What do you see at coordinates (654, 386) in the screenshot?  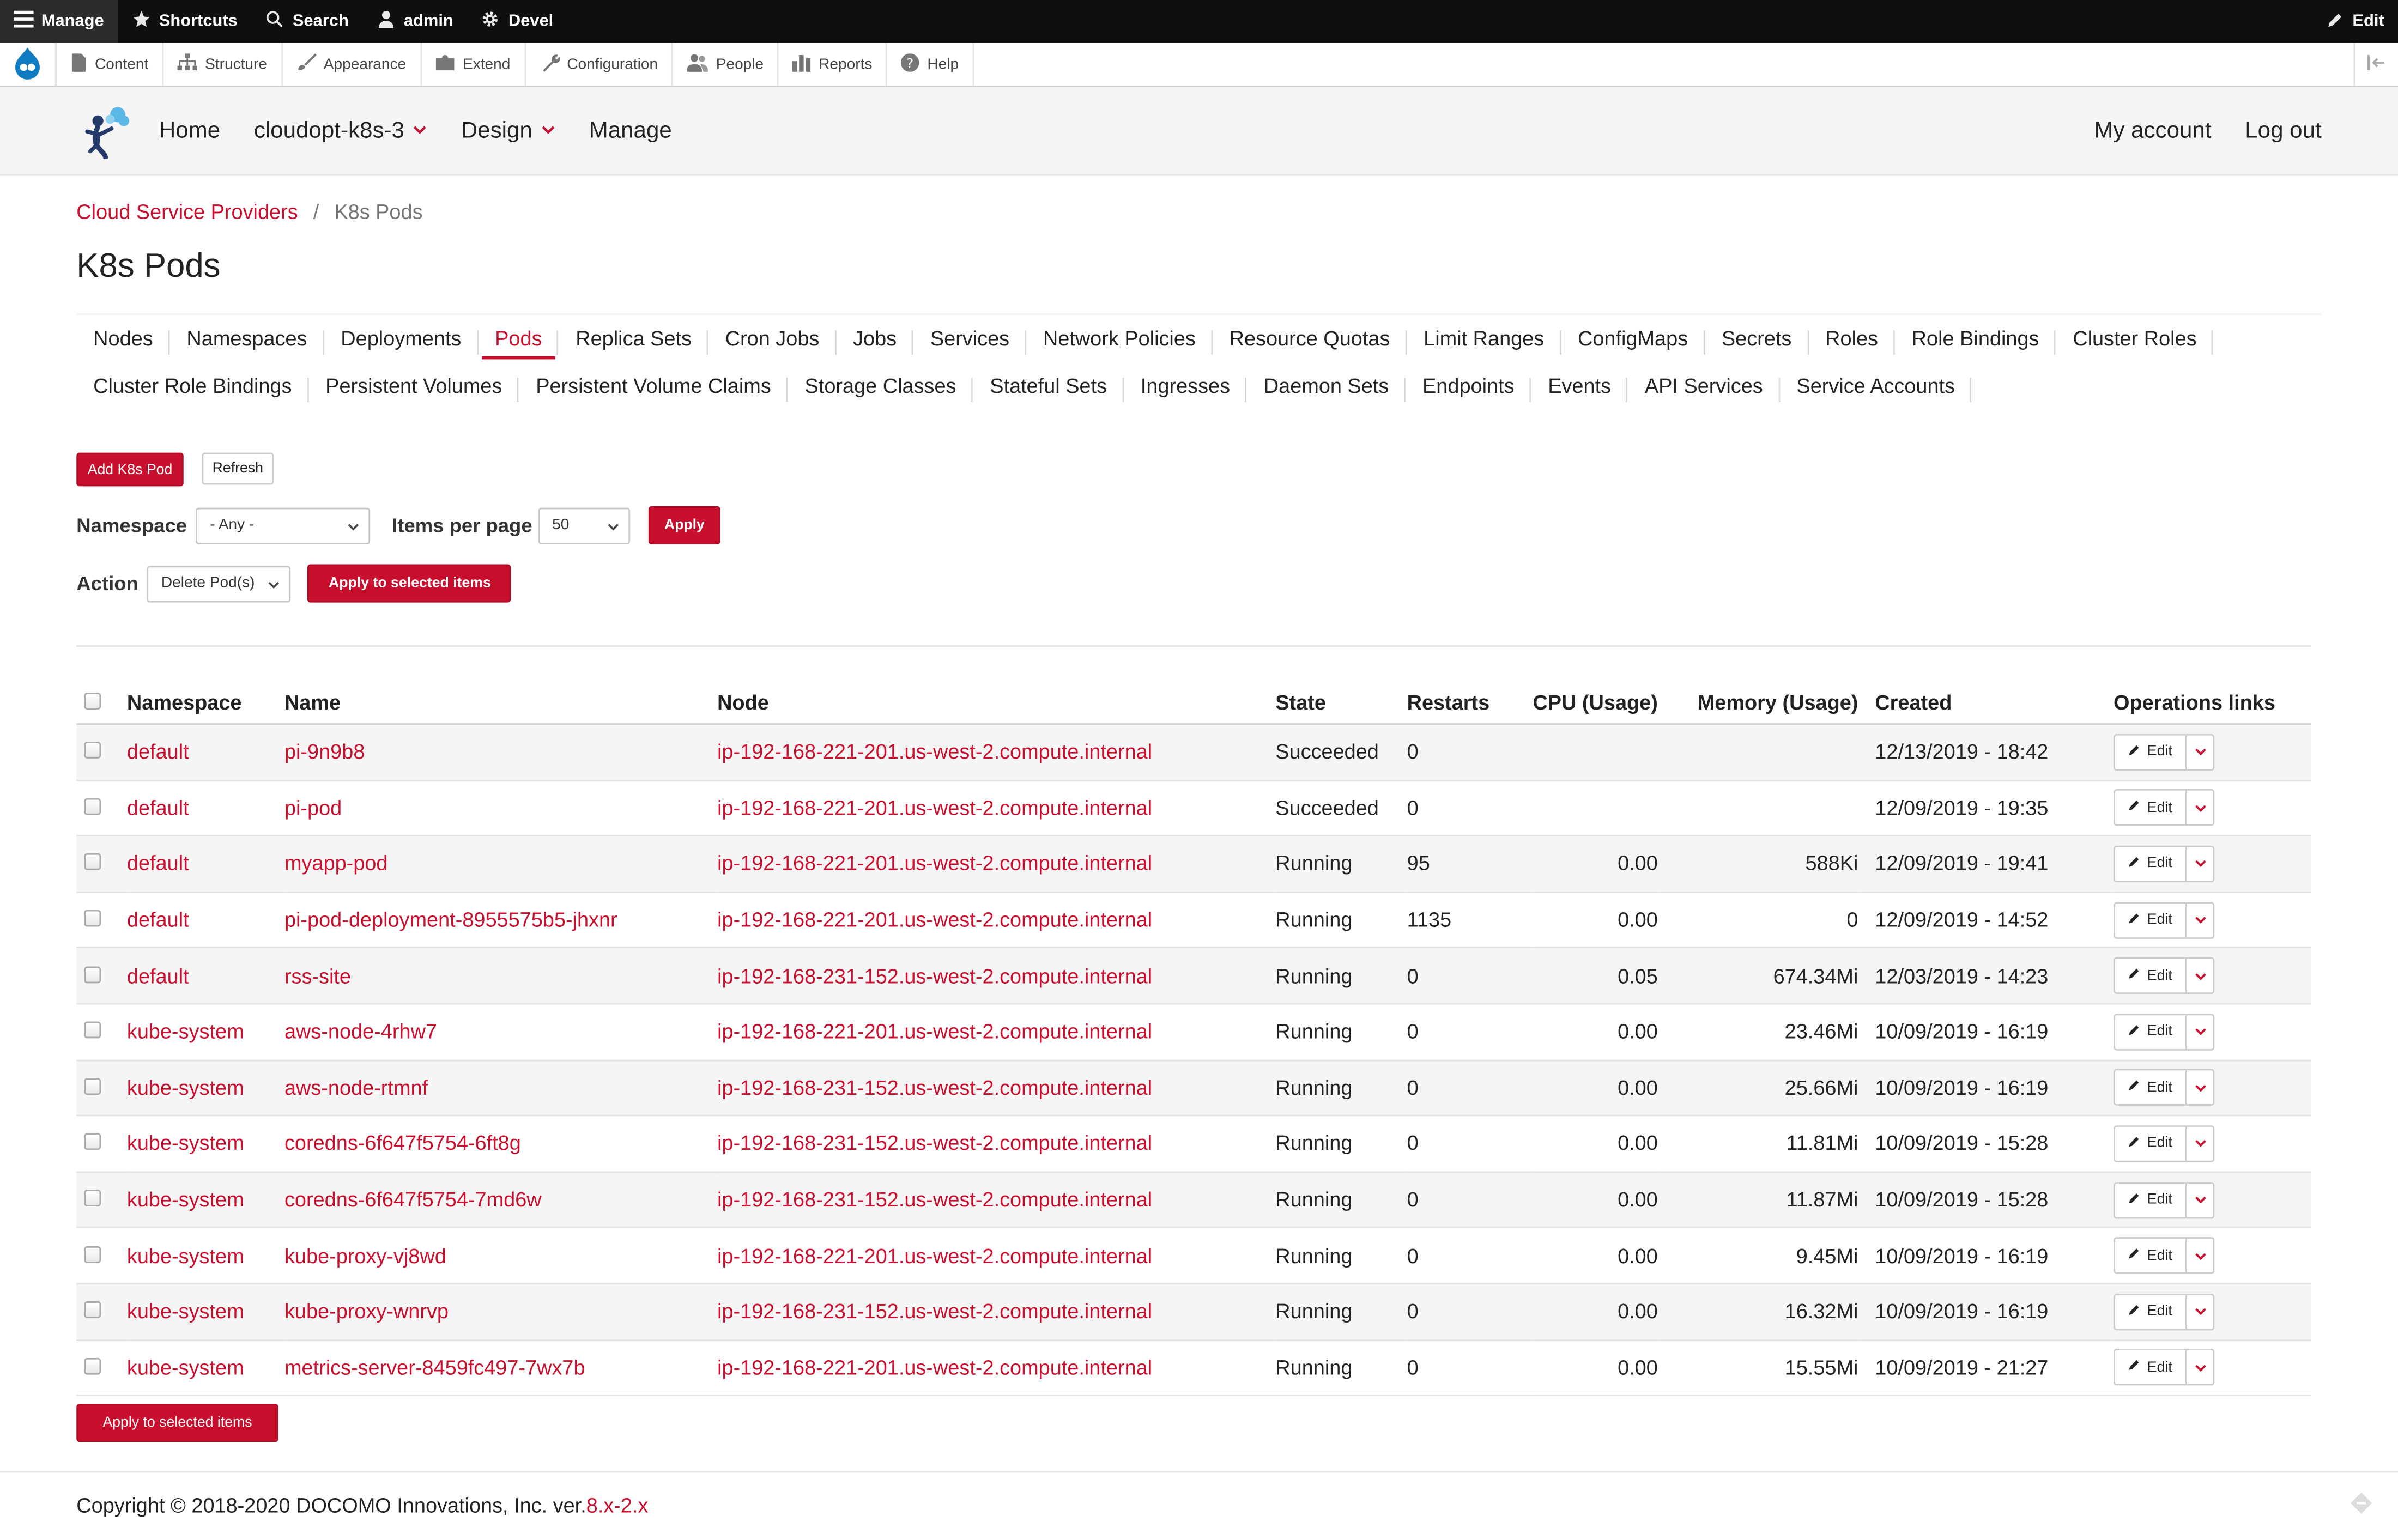 I see `tab-persistent-volume-claims: Persistent Volume Claims` at bounding box center [654, 386].